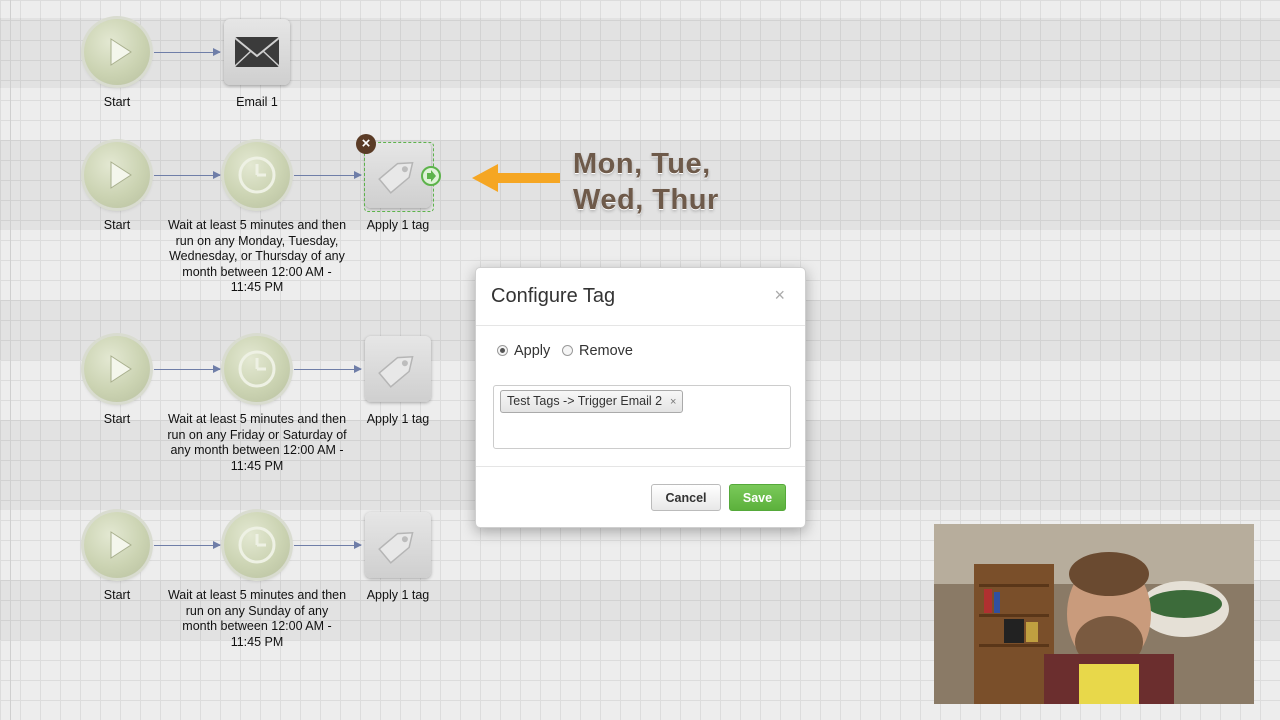 This screenshot has height=720, width=1280. I want to click on dialog-footer: Cancel Save, so click(640, 497).